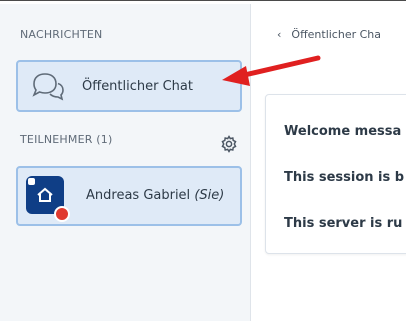 The height and width of the screenshot is (321, 406). Describe the element at coordinates (138, 195) in the screenshot. I see `participant-name-text: Andreas Gabriel` at that location.